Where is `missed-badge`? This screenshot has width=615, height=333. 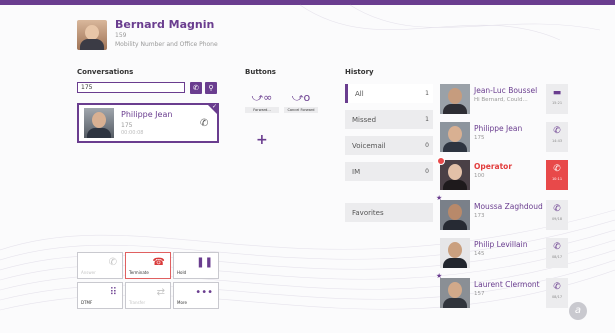
missed-badge is located at coordinates (441, 161).